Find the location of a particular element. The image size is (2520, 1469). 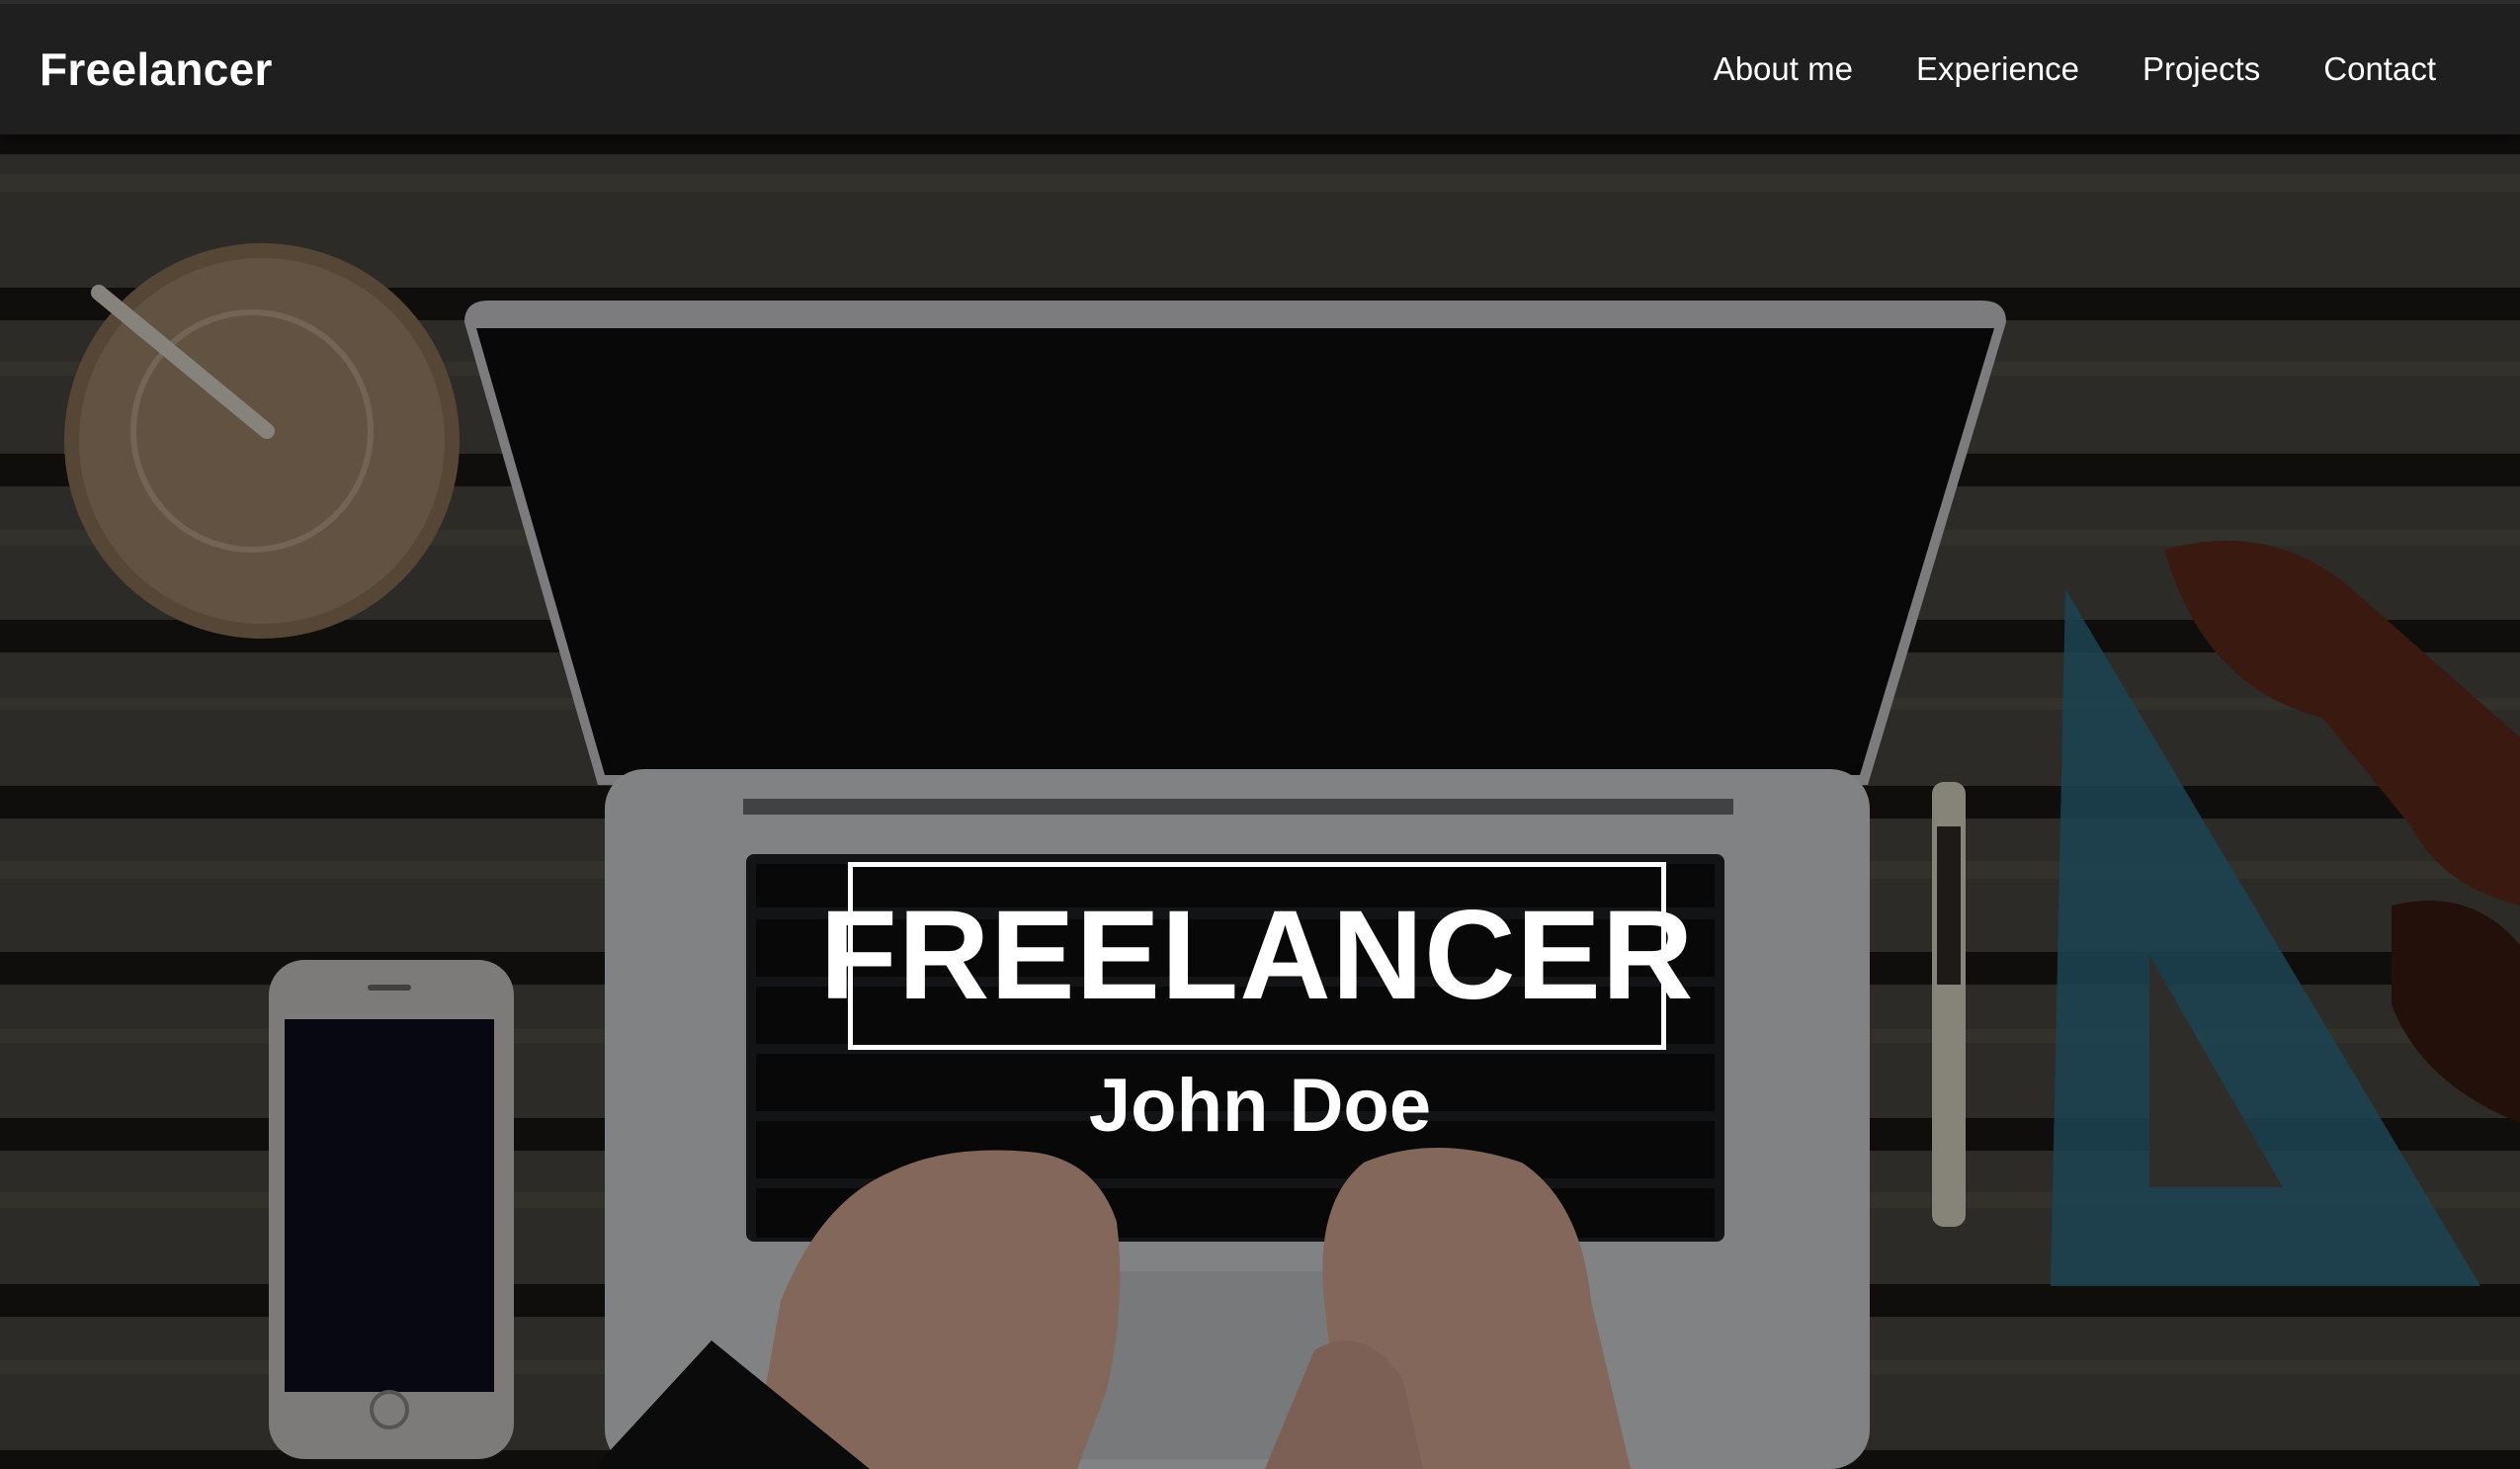

nav-links: About me Experience Projects Contact is located at coordinates (2043, 69).